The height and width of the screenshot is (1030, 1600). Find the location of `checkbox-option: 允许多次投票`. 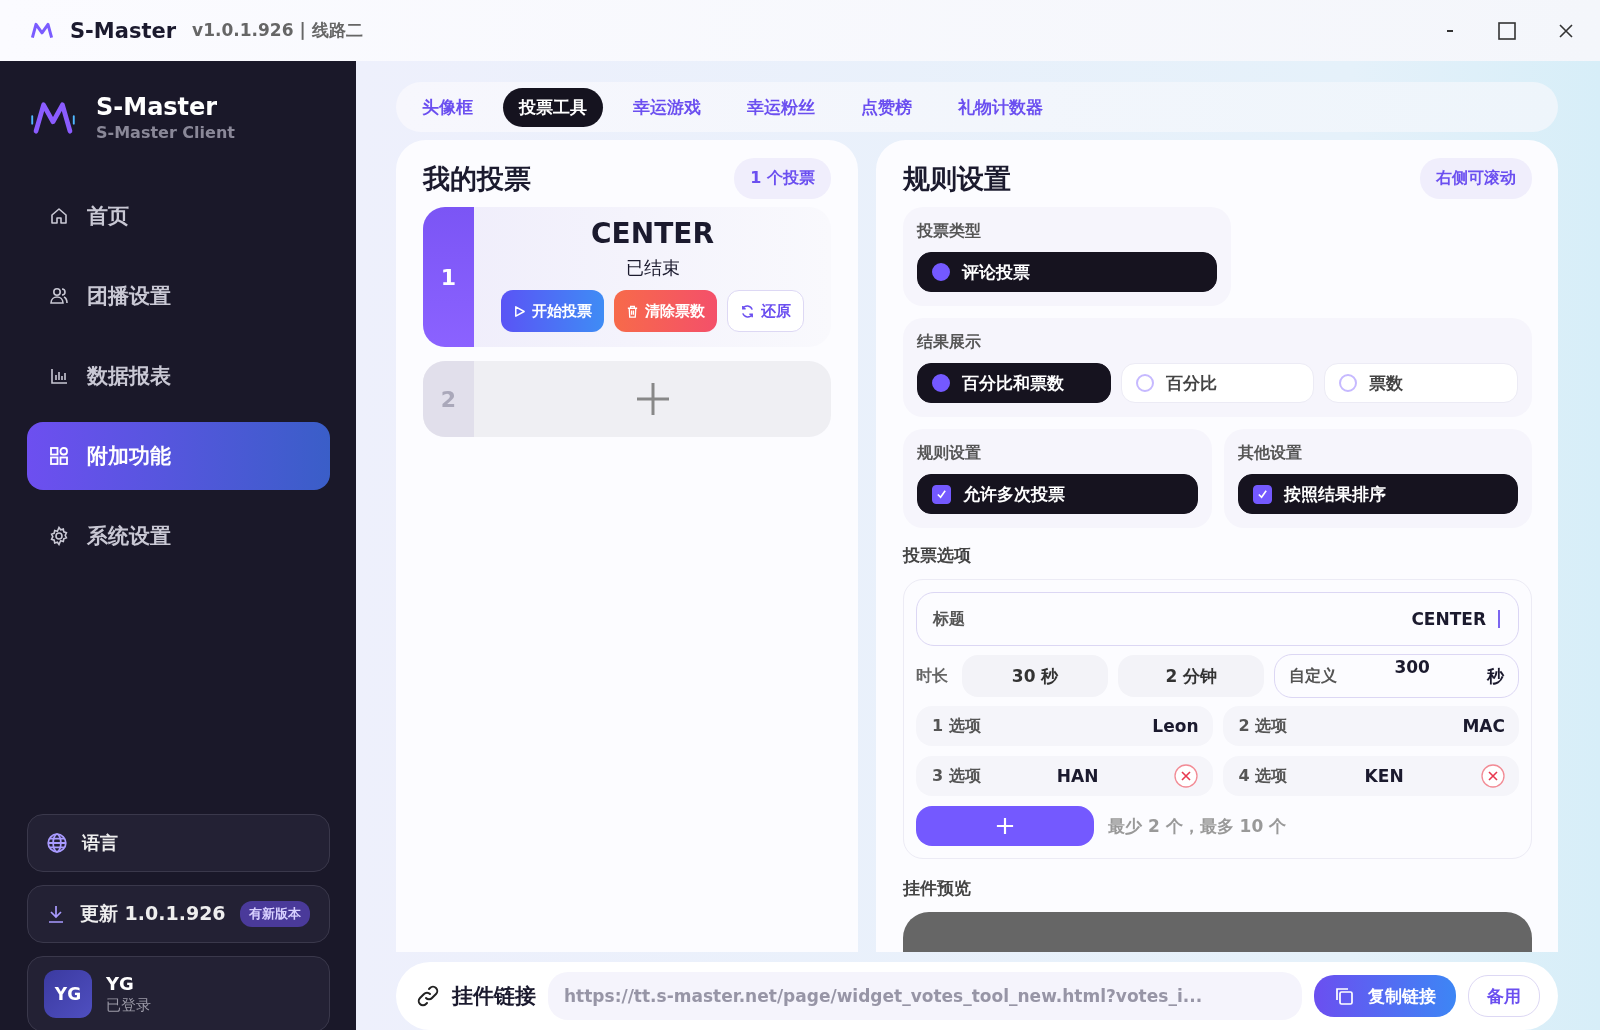

checkbox-option: 允许多次投票 is located at coordinates (1057, 494).